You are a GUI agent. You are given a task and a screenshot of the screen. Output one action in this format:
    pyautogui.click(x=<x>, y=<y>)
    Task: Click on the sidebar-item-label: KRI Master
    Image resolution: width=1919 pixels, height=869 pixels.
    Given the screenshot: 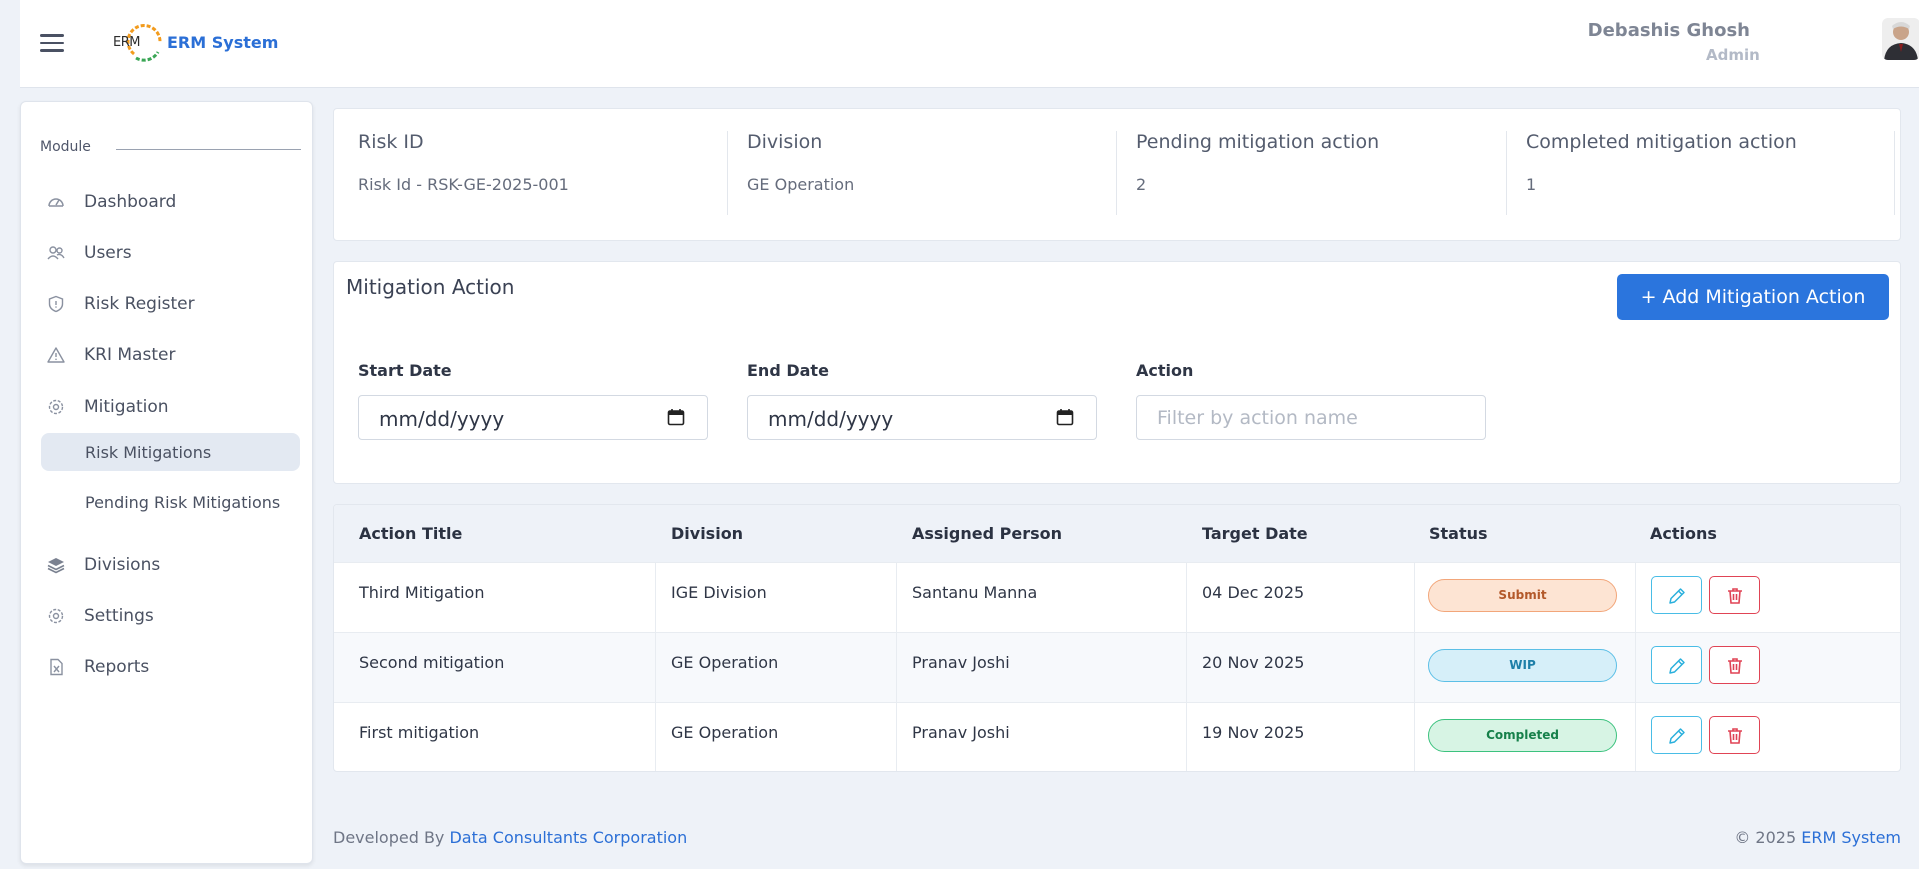 What is the action you would take?
    pyautogui.click(x=130, y=355)
    